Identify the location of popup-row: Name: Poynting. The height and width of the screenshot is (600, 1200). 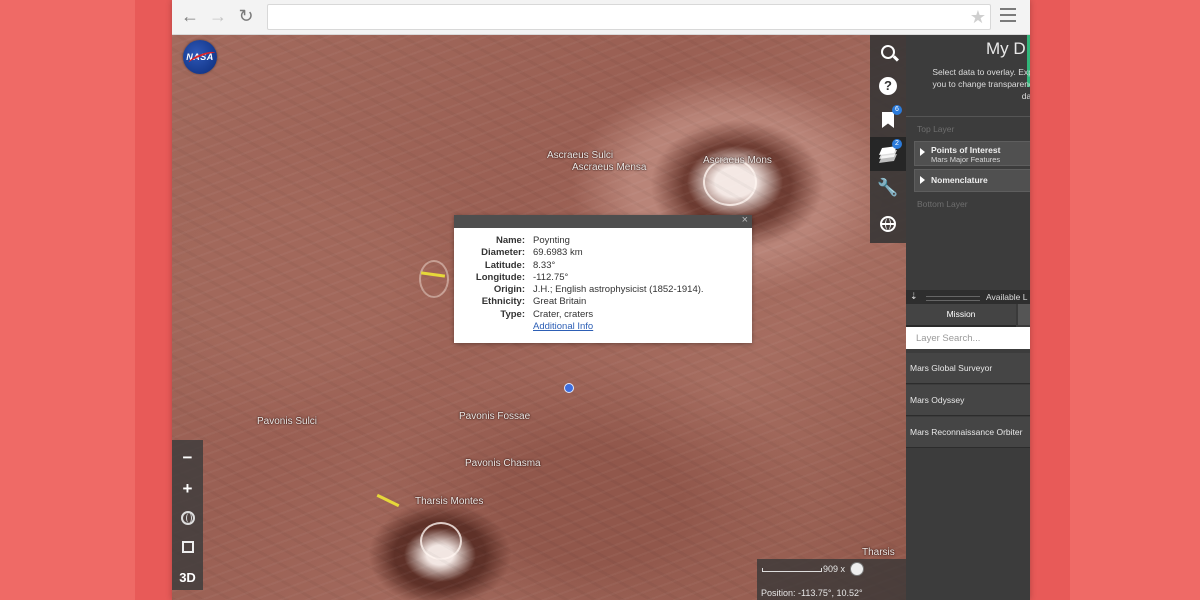
(603, 241).